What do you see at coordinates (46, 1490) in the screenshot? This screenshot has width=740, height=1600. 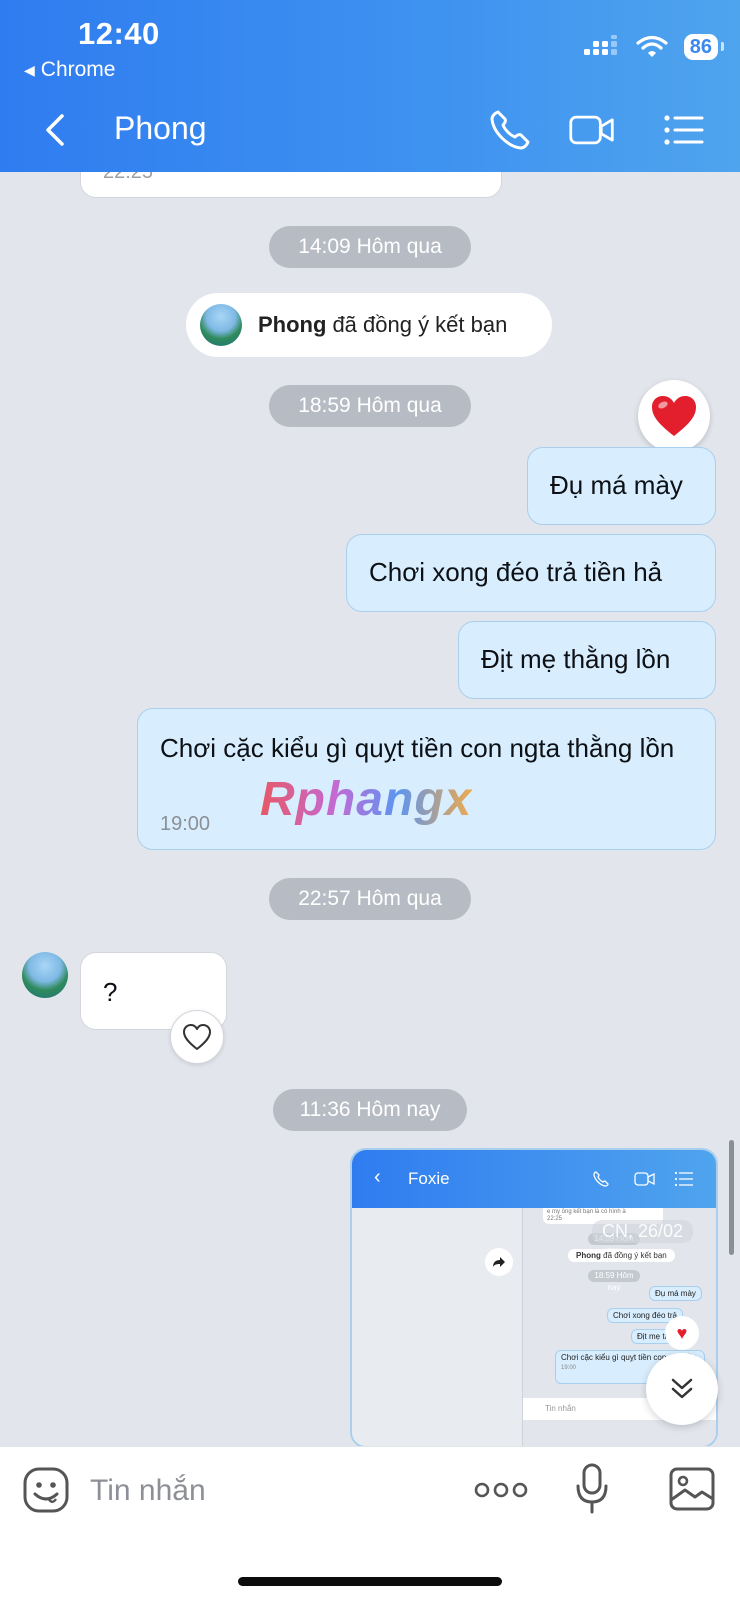 I see `sticker-emoji-icon` at bounding box center [46, 1490].